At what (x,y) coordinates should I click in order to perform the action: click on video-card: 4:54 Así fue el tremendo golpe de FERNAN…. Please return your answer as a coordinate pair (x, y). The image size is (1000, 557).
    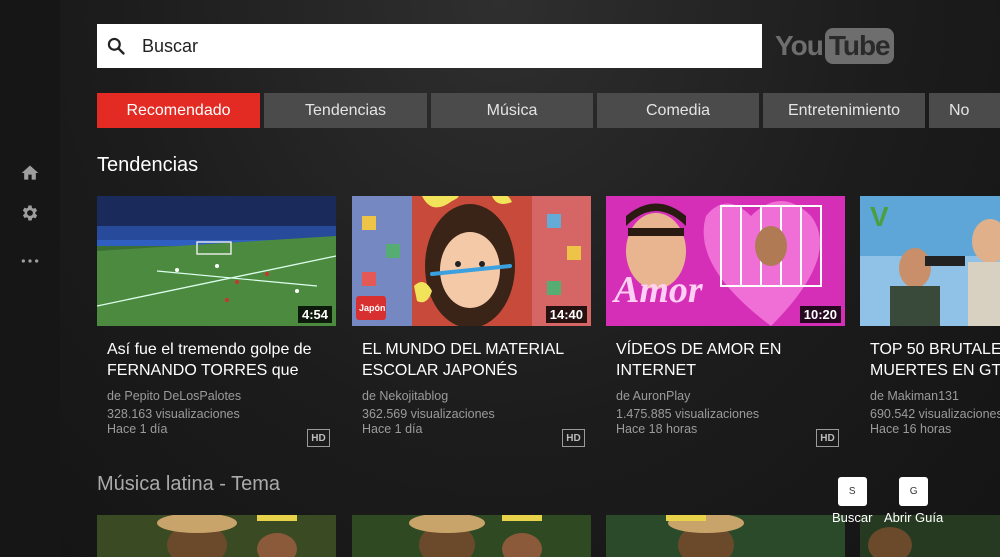
    Looking at the image, I should click on (216, 326).